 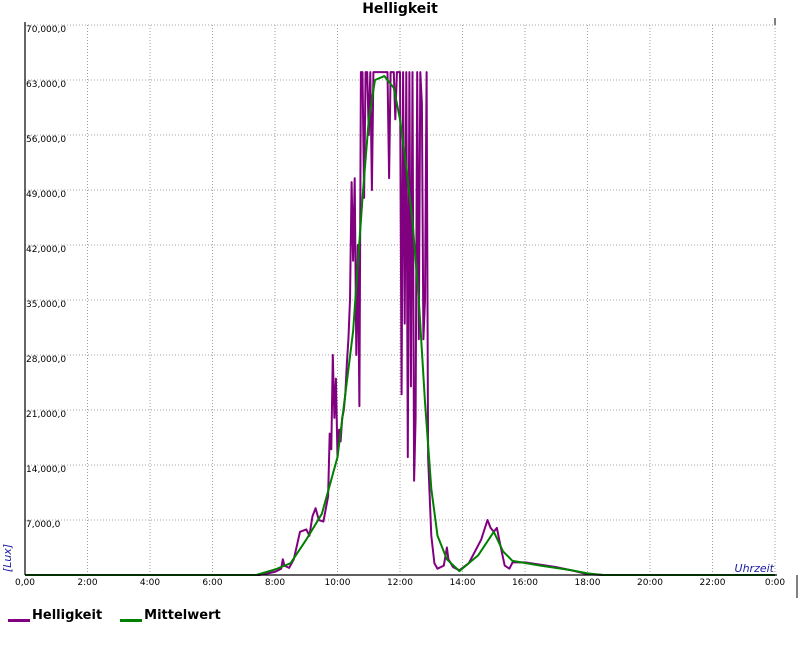 What do you see at coordinates (114, 615) in the screenshot?
I see `legend: Helligkeit Mittelwert` at bounding box center [114, 615].